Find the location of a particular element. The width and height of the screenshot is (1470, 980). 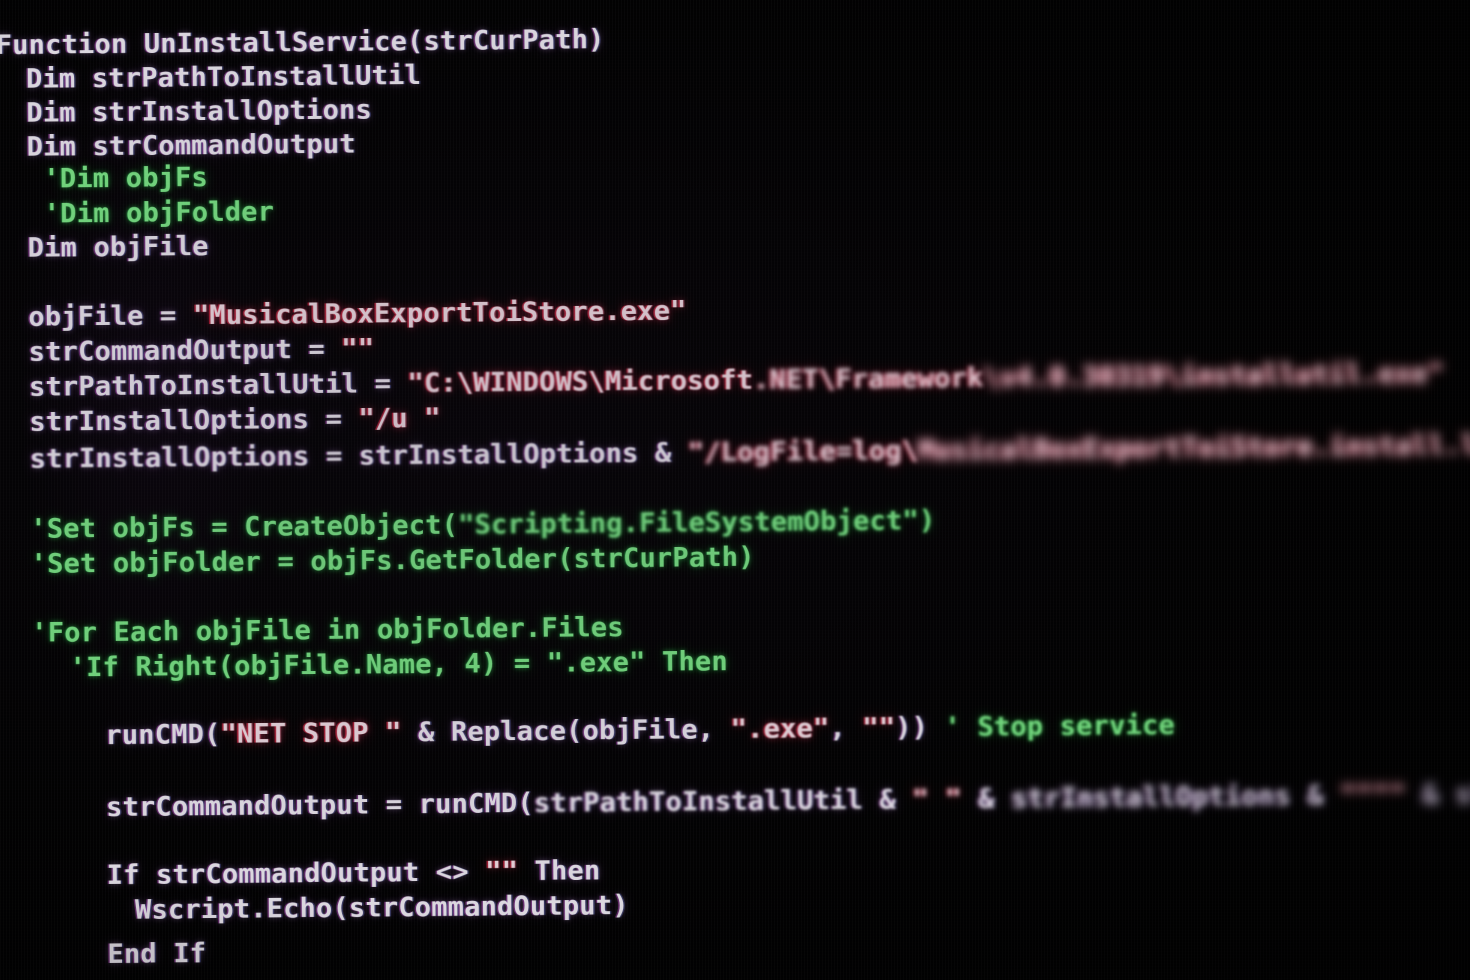

code-line: objFile = "MusicalBoxExportToiStore.exe" is located at coordinates (357, 314).